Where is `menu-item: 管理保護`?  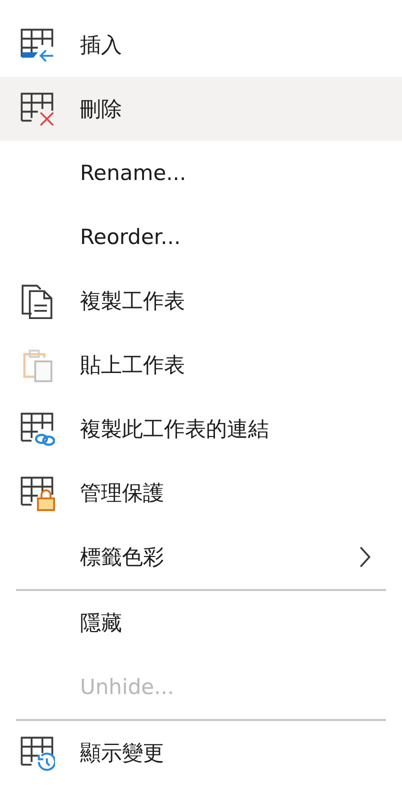
menu-item: 管理保護 is located at coordinates (201, 493).